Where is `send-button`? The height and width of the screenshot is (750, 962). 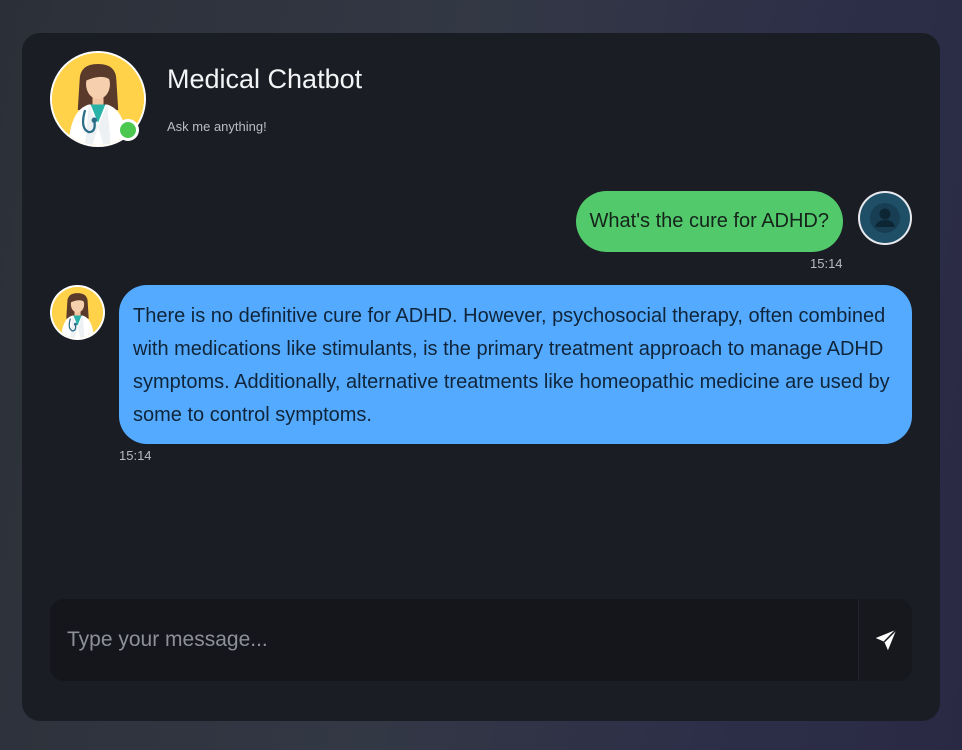 send-button is located at coordinates (885, 640).